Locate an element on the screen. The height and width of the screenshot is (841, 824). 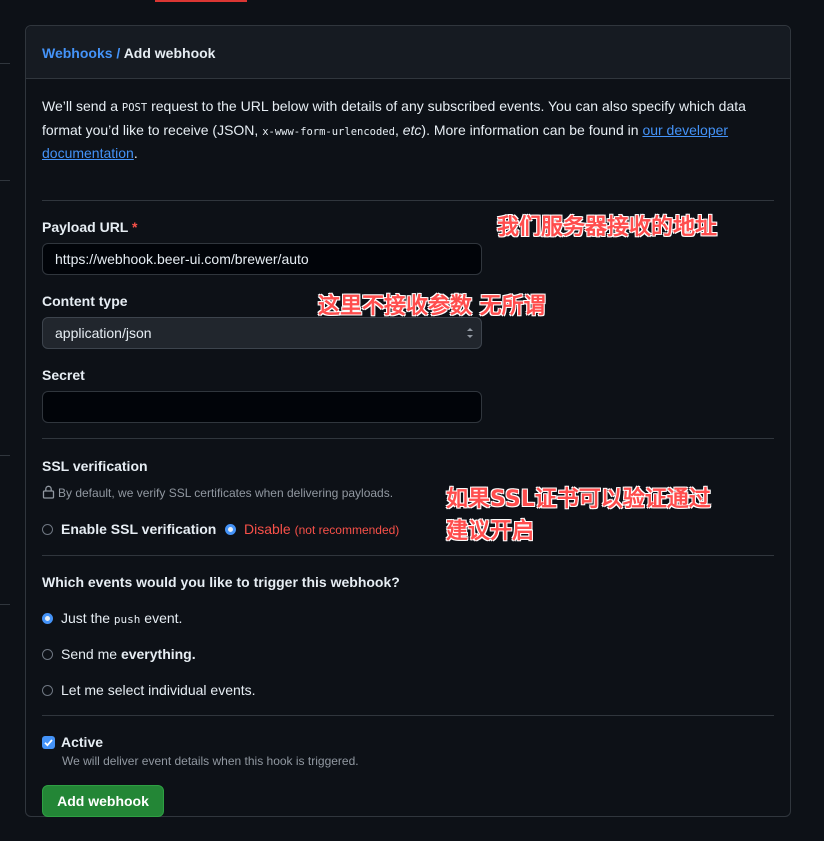
breadcrumb: Webhooks / Add webhook is located at coordinates (408, 52).